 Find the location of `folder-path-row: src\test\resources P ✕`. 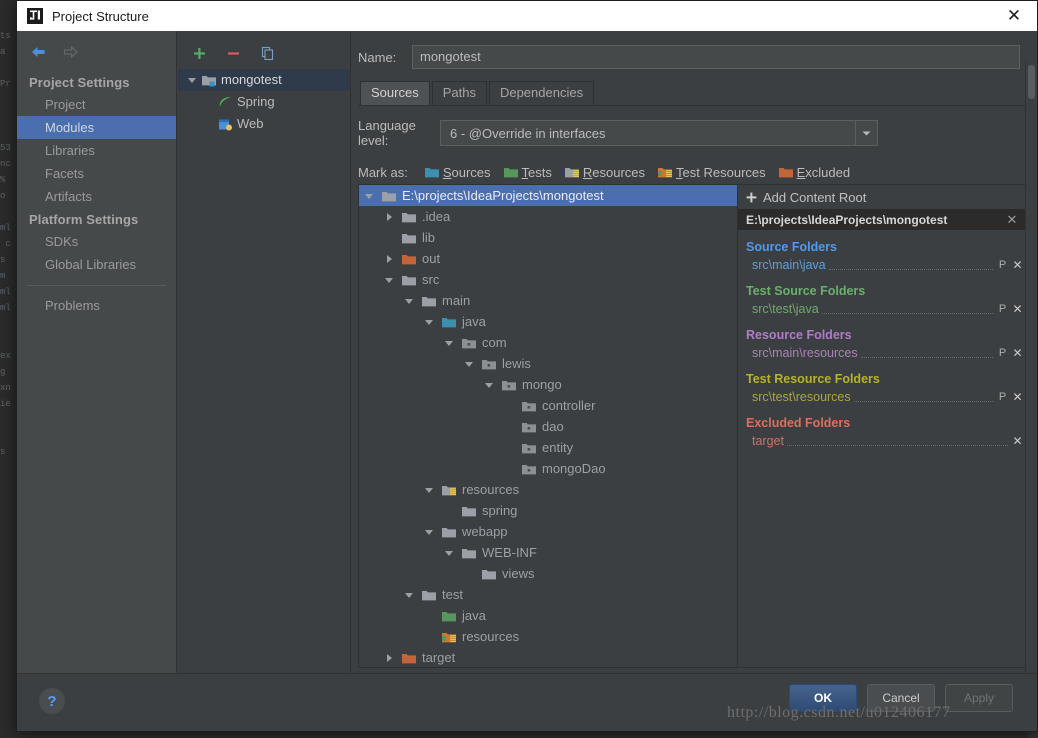

folder-path-row: src\test\resources P ✕ is located at coordinates (881, 396).